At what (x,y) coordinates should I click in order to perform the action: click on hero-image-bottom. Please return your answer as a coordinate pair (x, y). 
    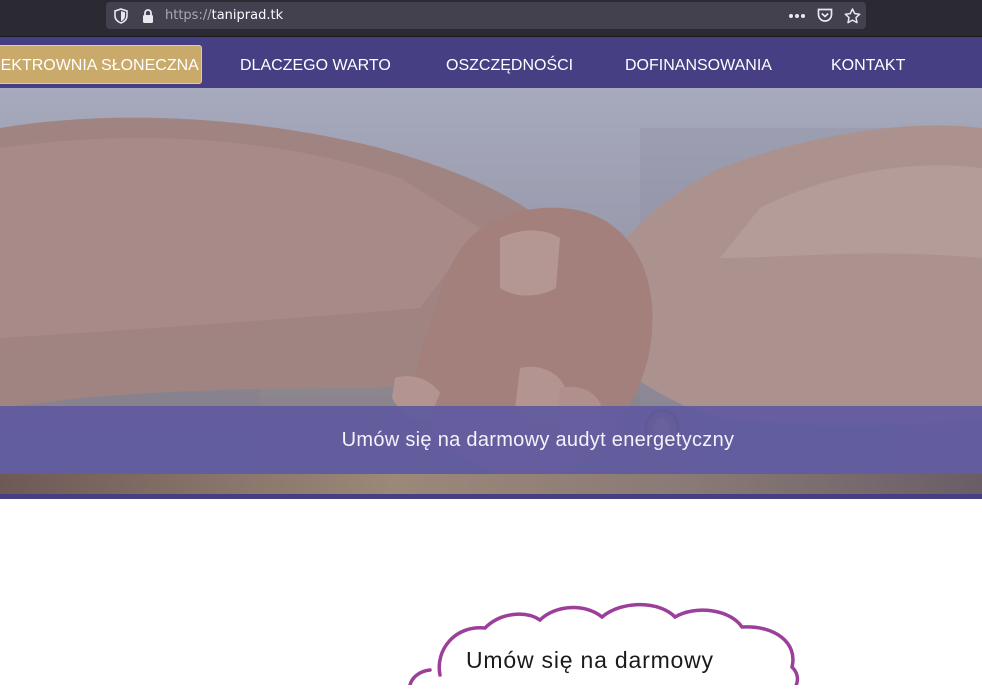
    Looking at the image, I should click on (491, 484).